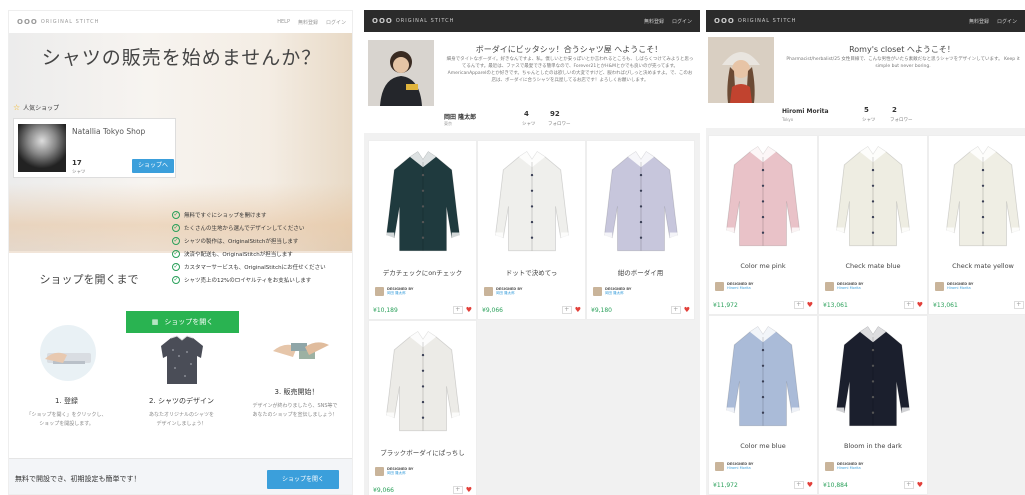 Image resolution: width=1025 pixels, height=495 pixels. Describe the element at coordinates (42, 148) in the screenshot. I see `shop-avatar` at that location.